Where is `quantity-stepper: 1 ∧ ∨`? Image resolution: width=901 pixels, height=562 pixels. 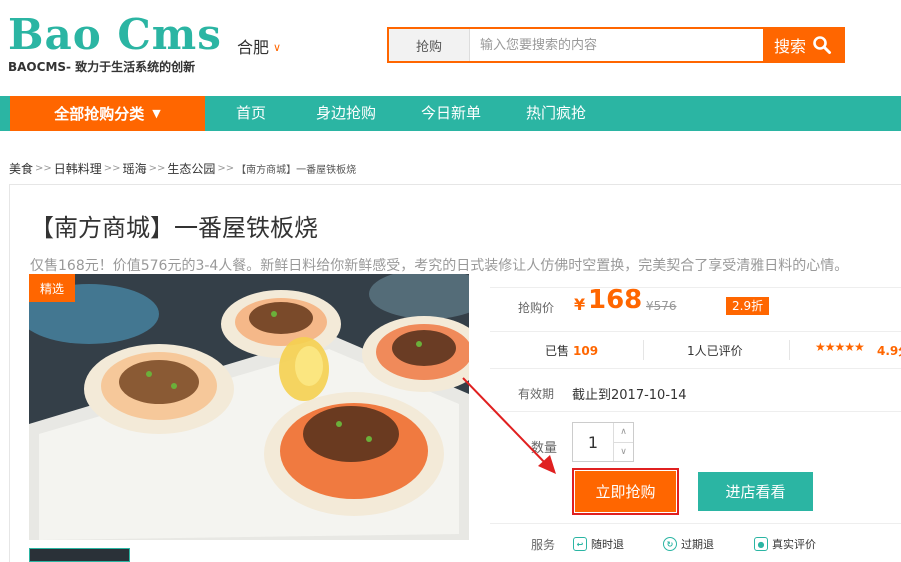 quantity-stepper: 1 ∧ ∨ is located at coordinates (603, 442).